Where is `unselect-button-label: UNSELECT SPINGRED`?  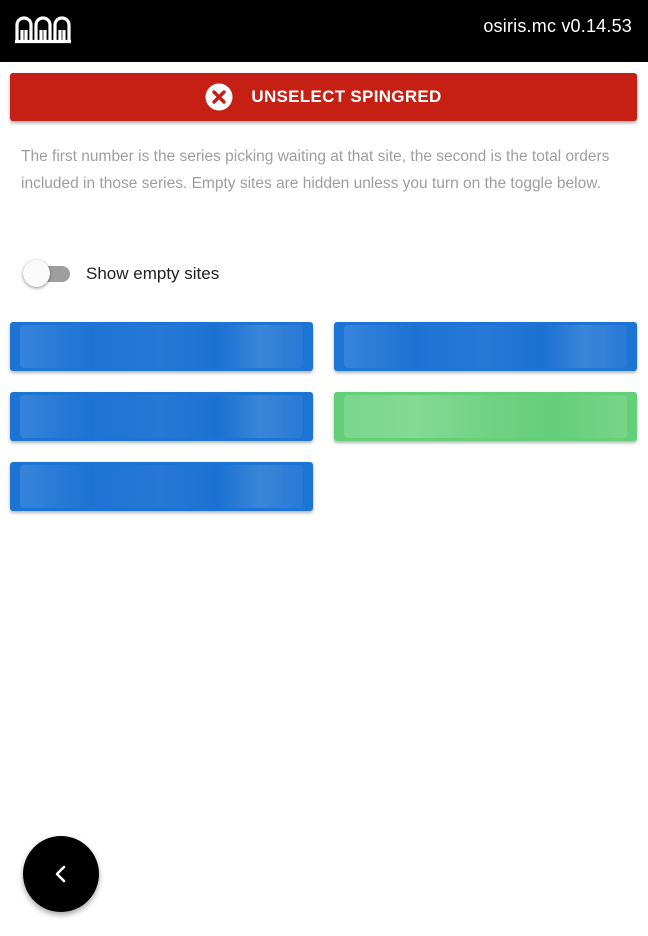 unselect-button-label: UNSELECT SPINGRED is located at coordinates (346, 96).